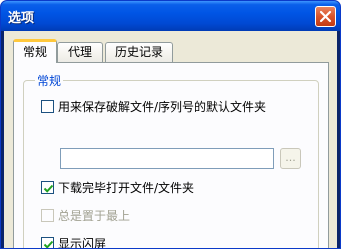  Describe the element at coordinates (49, 80) in the screenshot. I see `groupbox-title: 常规` at that location.